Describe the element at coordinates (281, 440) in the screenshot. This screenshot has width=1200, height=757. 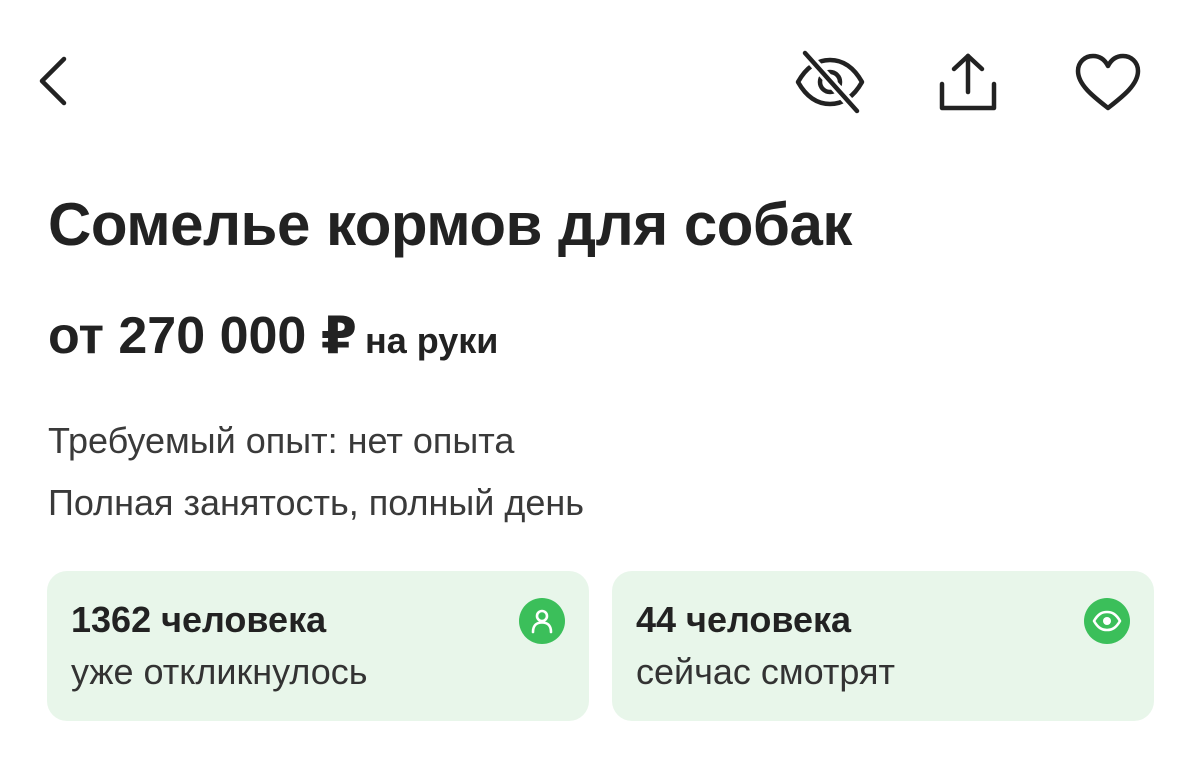
I see `experience-text: Требуемый опыт: нет опыта` at that location.